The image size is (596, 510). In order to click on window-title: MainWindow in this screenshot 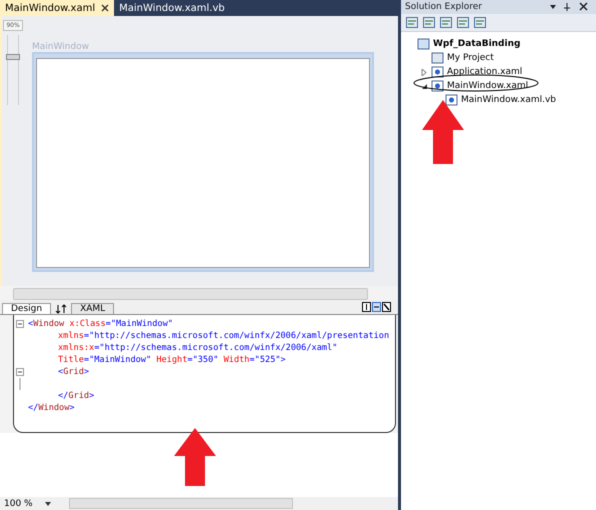, I will do `click(61, 47)`.